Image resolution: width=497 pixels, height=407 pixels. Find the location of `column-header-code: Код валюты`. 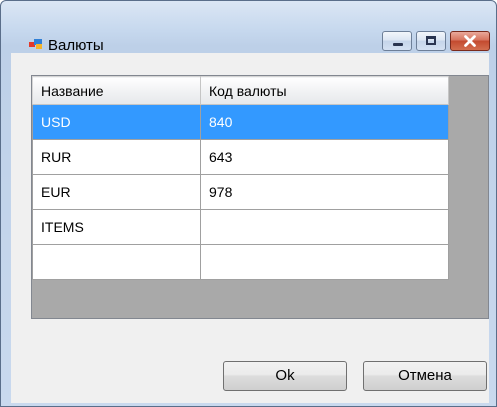

column-header-code: Код валюты is located at coordinates (324, 90).